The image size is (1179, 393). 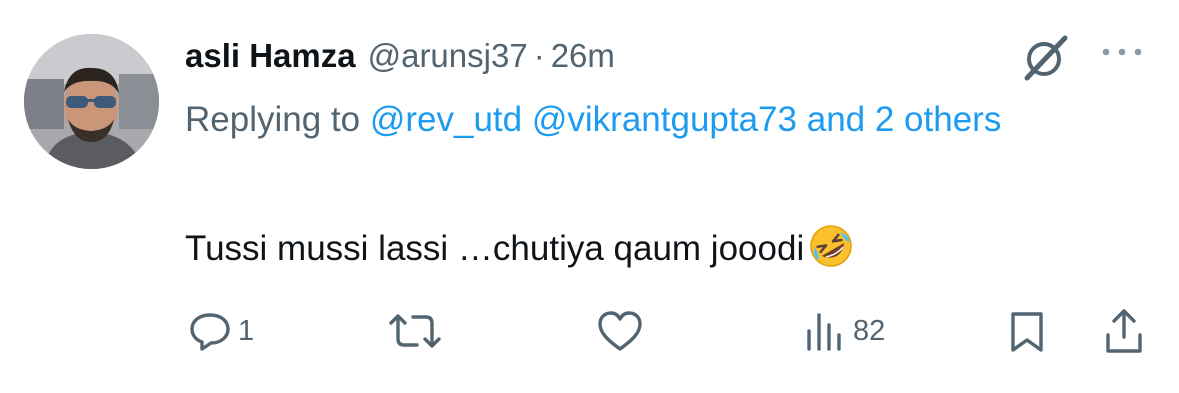 I want to click on avatar, so click(x=91, y=101).